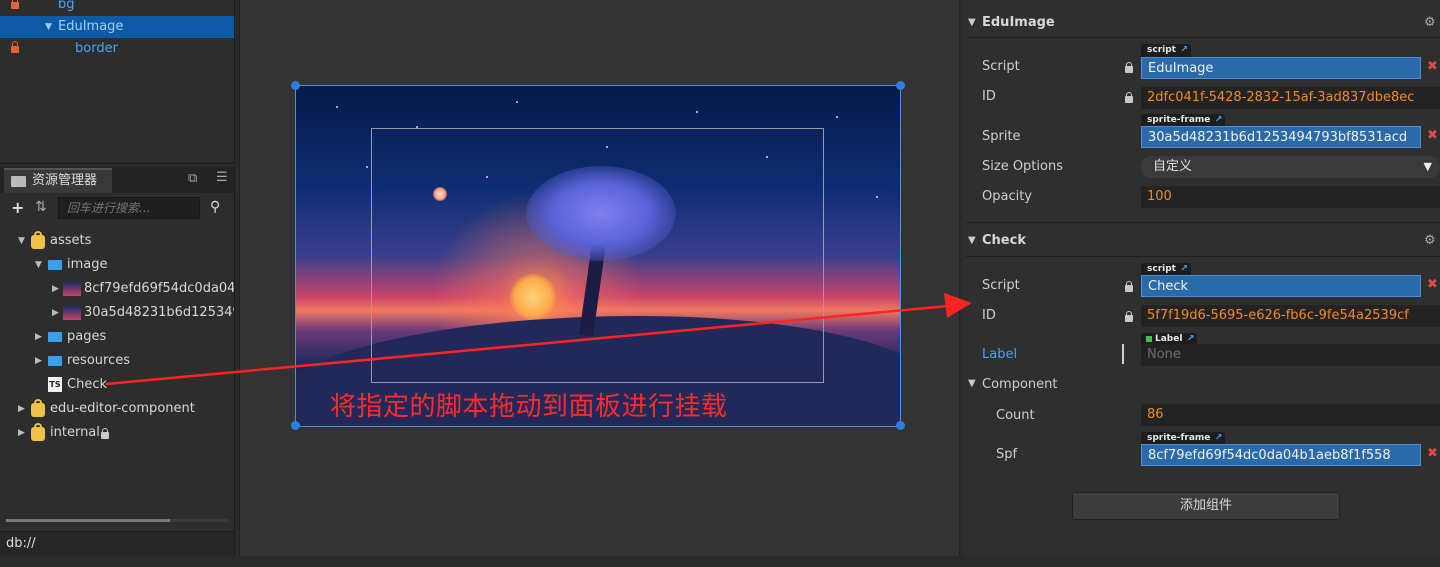  Describe the element at coordinates (1161, 50) in the screenshot. I see `tag-label: script` at that location.